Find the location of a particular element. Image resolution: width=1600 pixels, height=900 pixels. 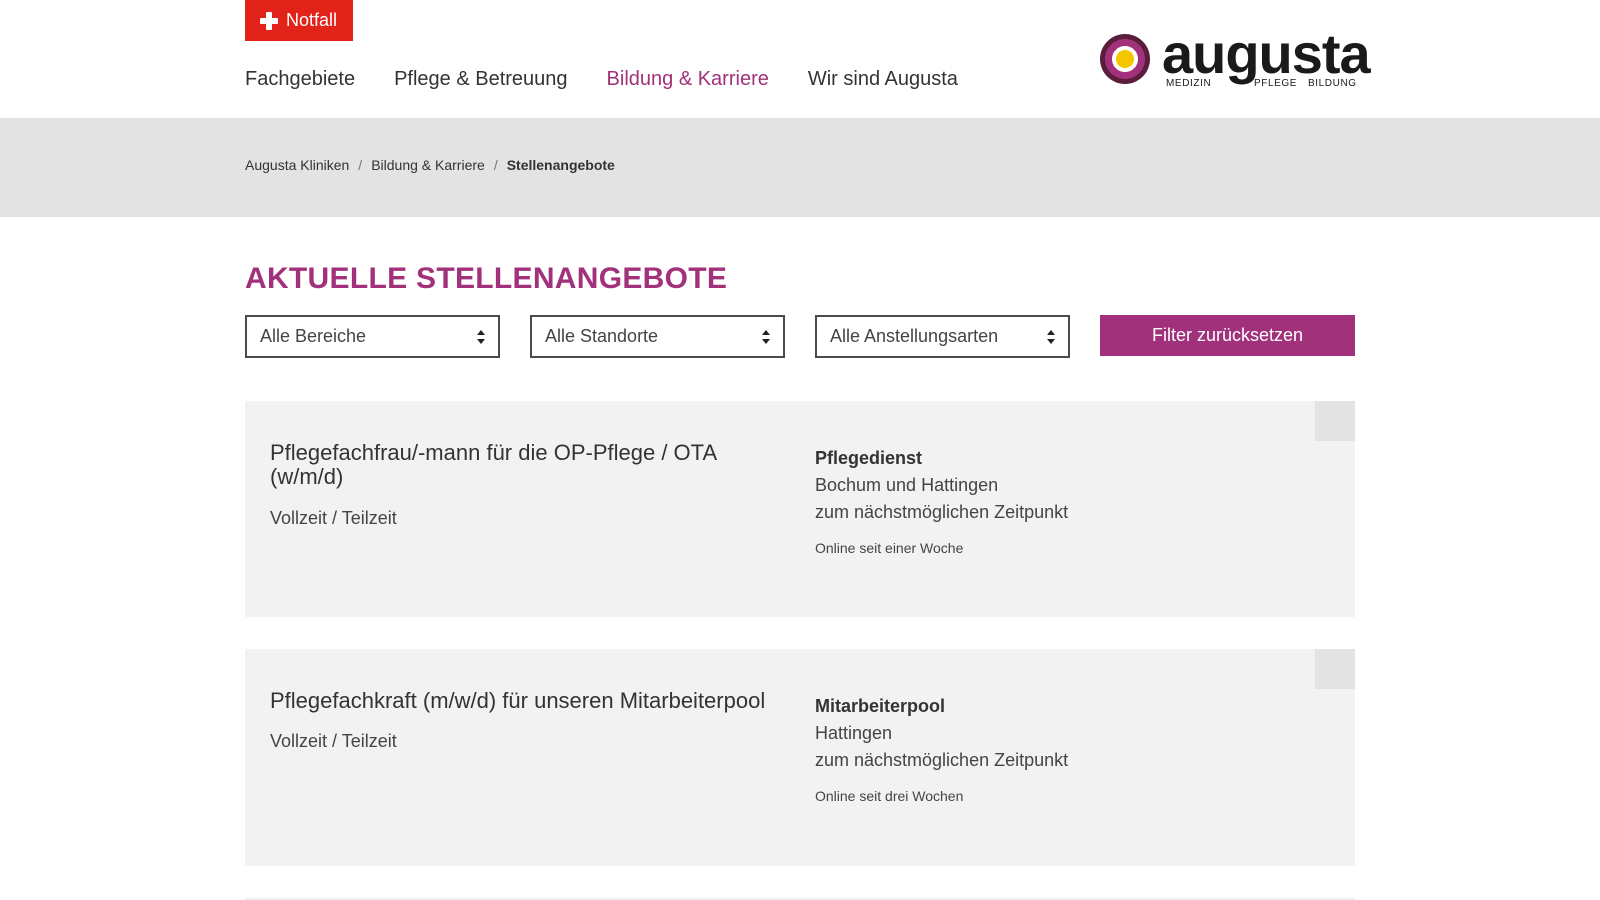

nav-item-pflege-betreuung: Pflege & Betreuung is located at coordinates (480, 79).